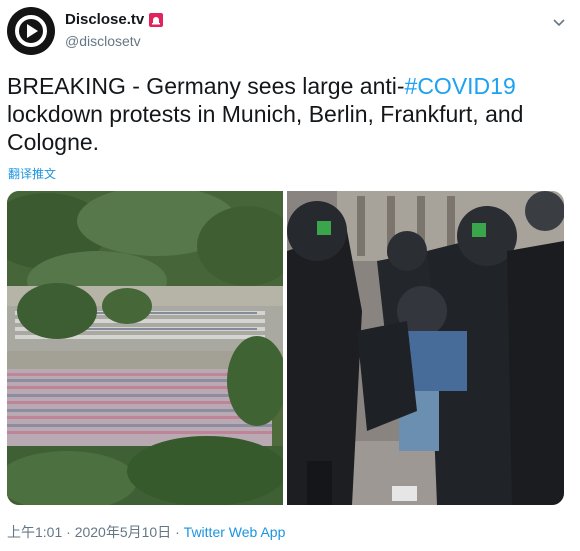 The width and height of the screenshot is (580, 551). What do you see at coordinates (32, 173) in the screenshot?
I see `translate-tweet-link: 翻译推文` at bounding box center [32, 173].